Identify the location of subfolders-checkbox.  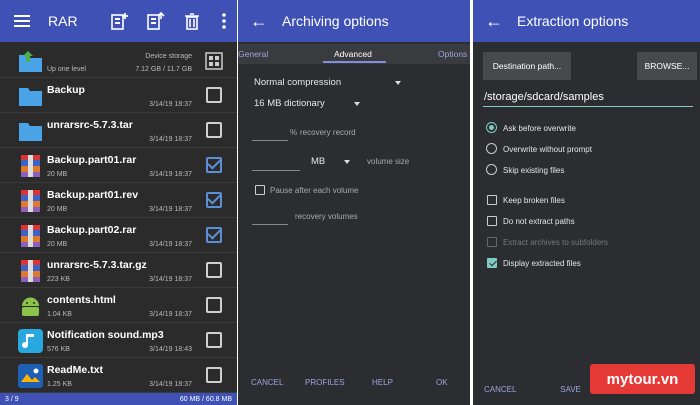
(492, 242).